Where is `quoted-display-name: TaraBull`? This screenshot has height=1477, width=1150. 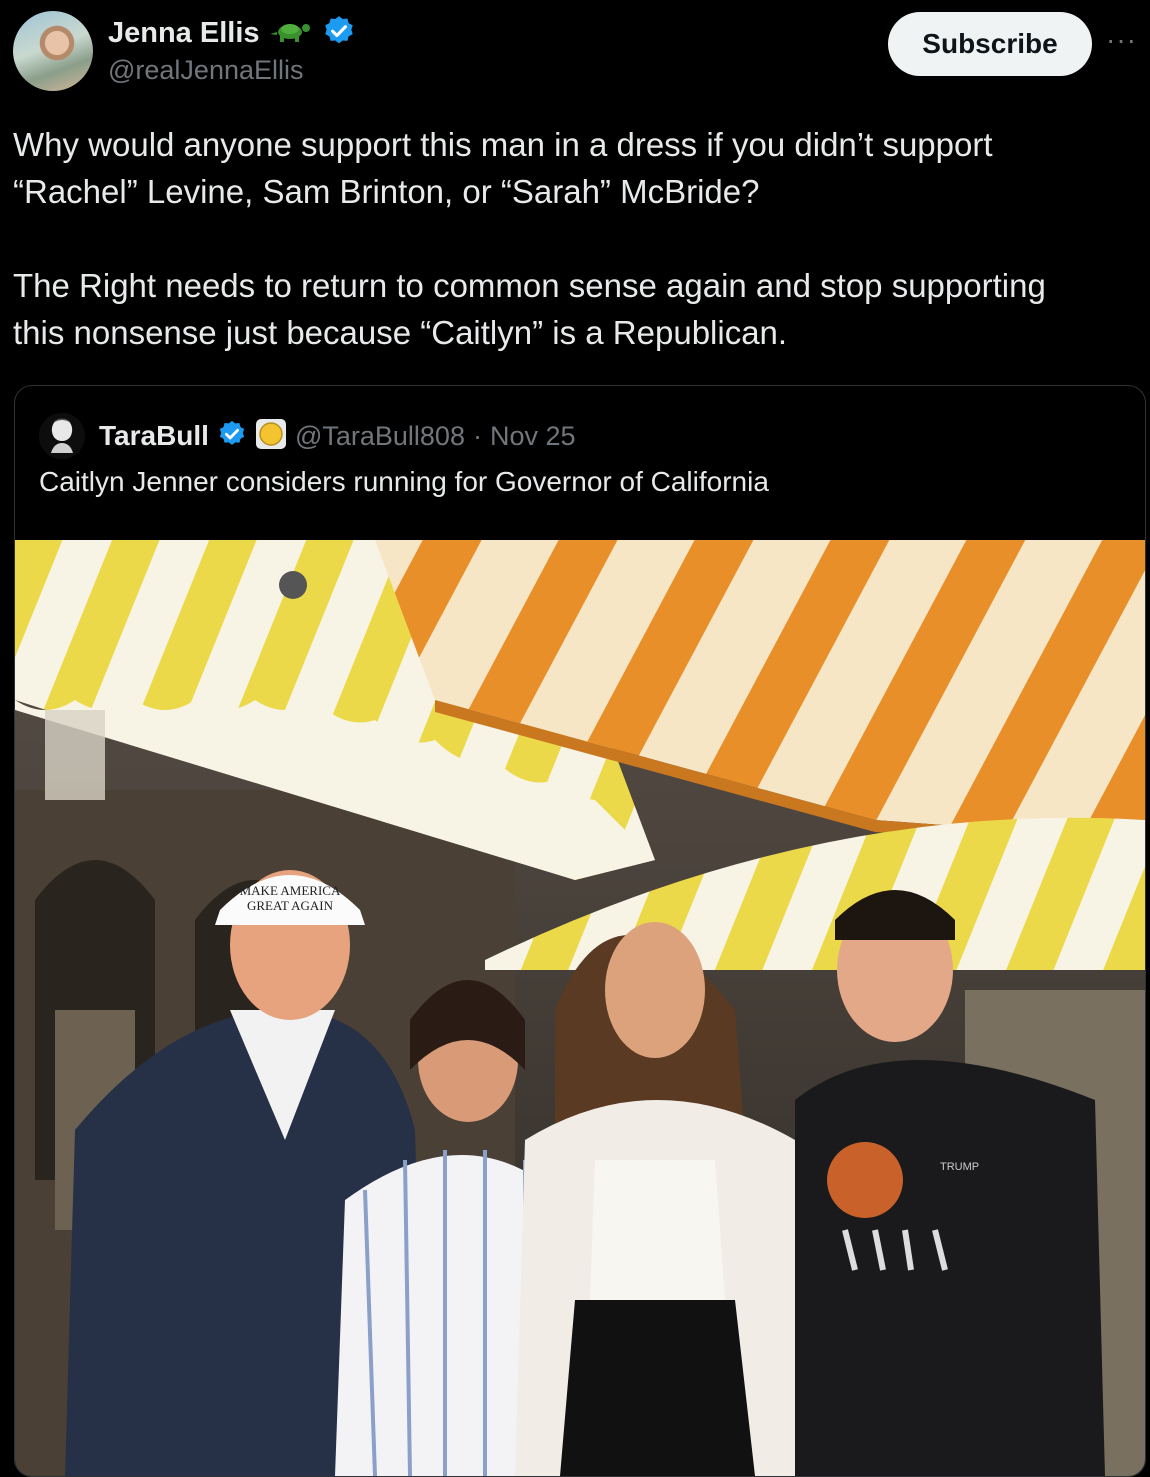
quoted-display-name: TaraBull is located at coordinates (154, 436).